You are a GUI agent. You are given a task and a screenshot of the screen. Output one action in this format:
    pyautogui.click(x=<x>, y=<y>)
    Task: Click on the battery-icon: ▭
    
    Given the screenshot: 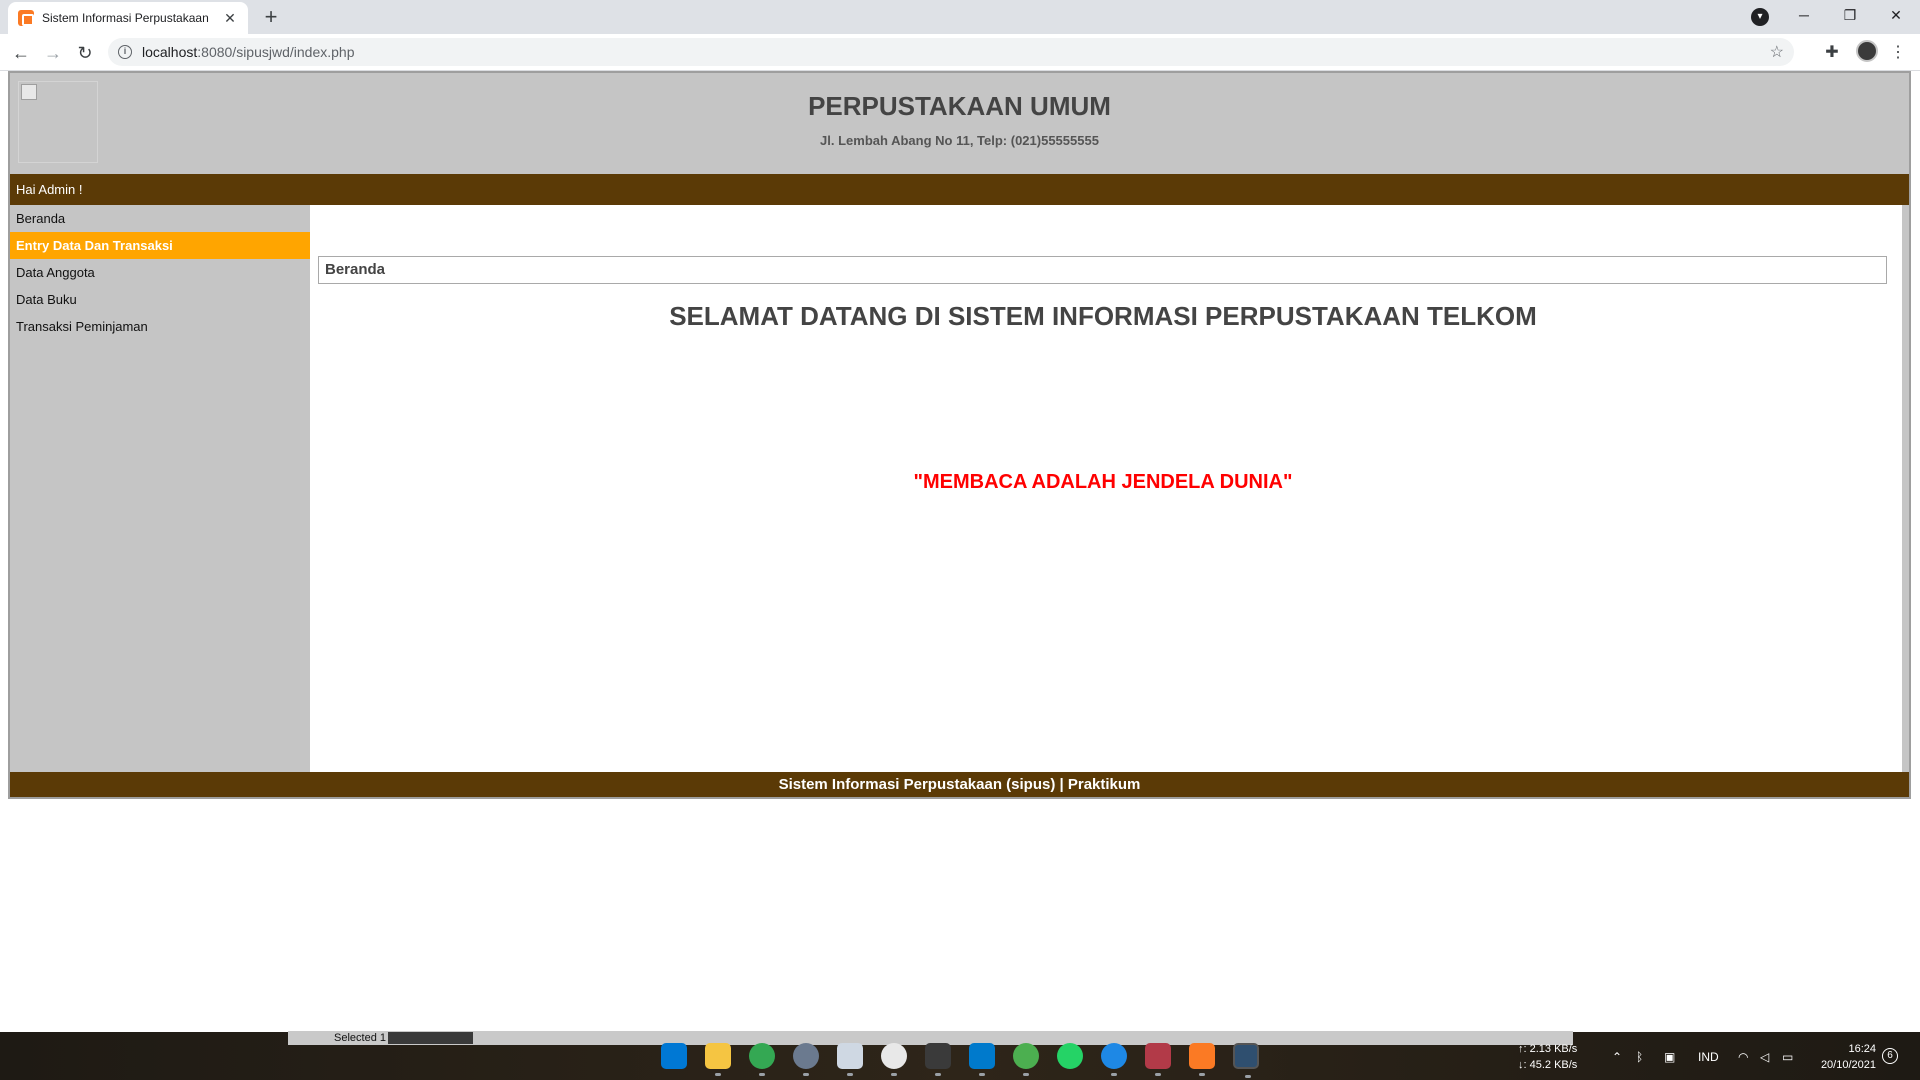 What is the action you would take?
    pyautogui.click(x=1787, y=1057)
    